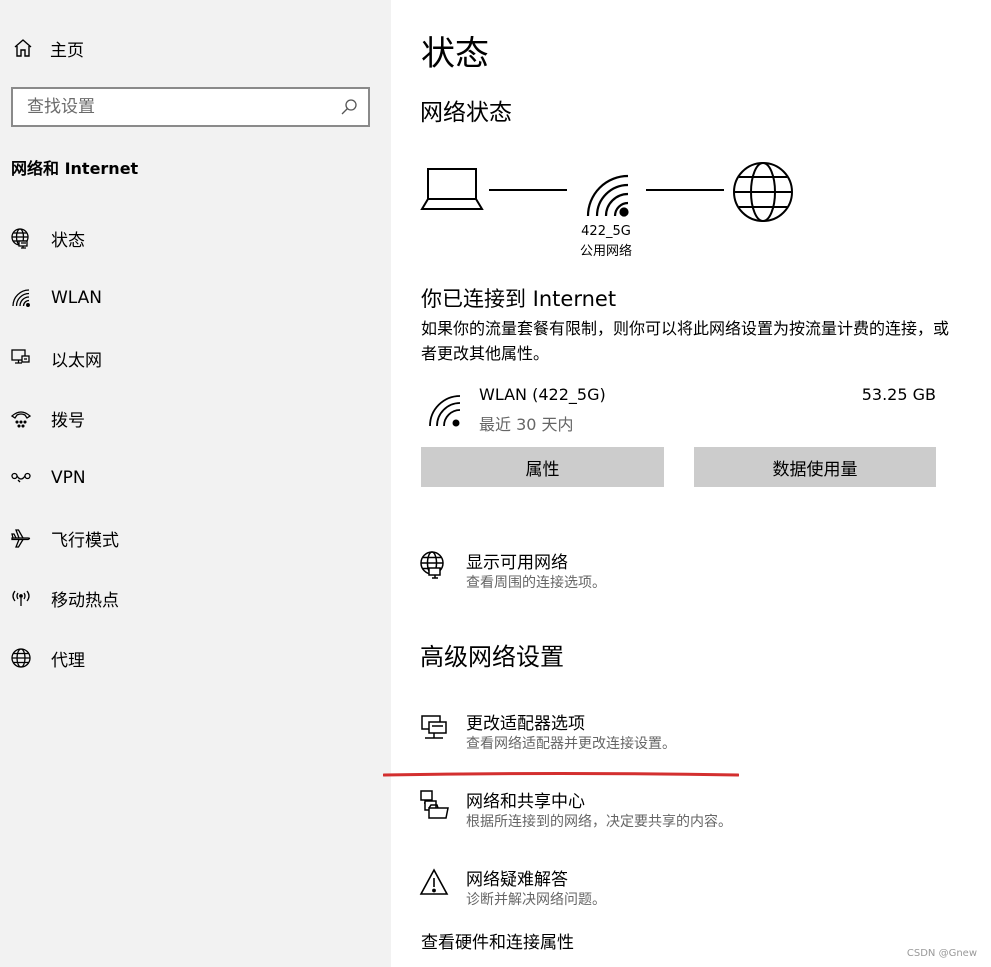 Image resolution: width=991 pixels, height=967 pixels. What do you see at coordinates (561, 774) in the screenshot?
I see `red-underline-annotation` at bounding box center [561, 774].